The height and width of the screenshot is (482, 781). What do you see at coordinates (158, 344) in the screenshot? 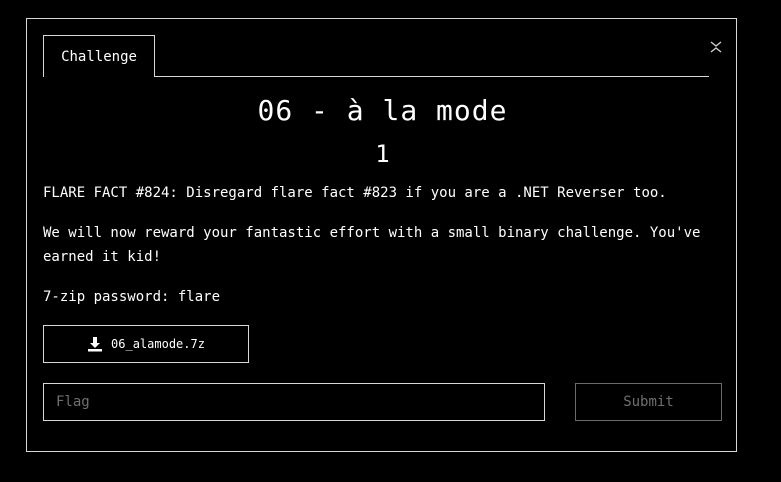
I see `download-filename: 06_alamode.7z` at bounding box center [158, 344].